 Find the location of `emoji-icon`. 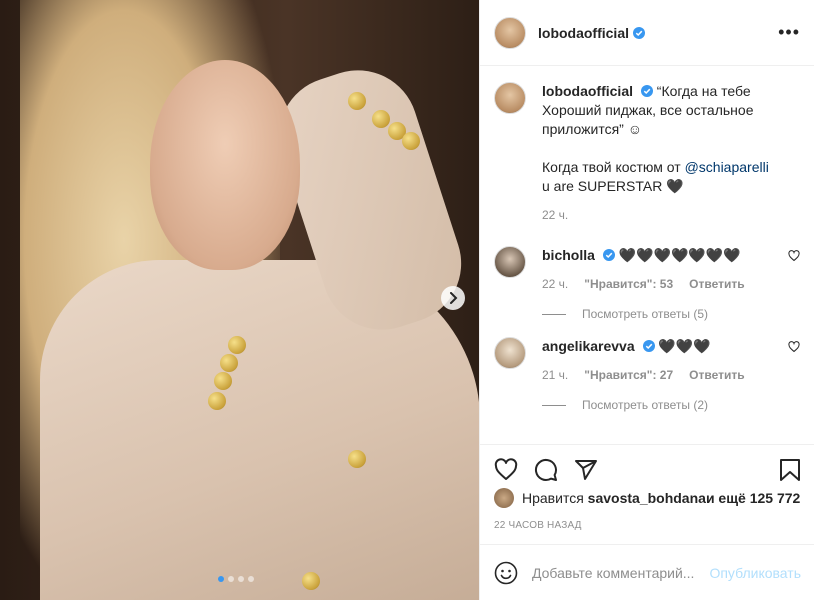

emoji-icon is located at coordinates (506, 573).